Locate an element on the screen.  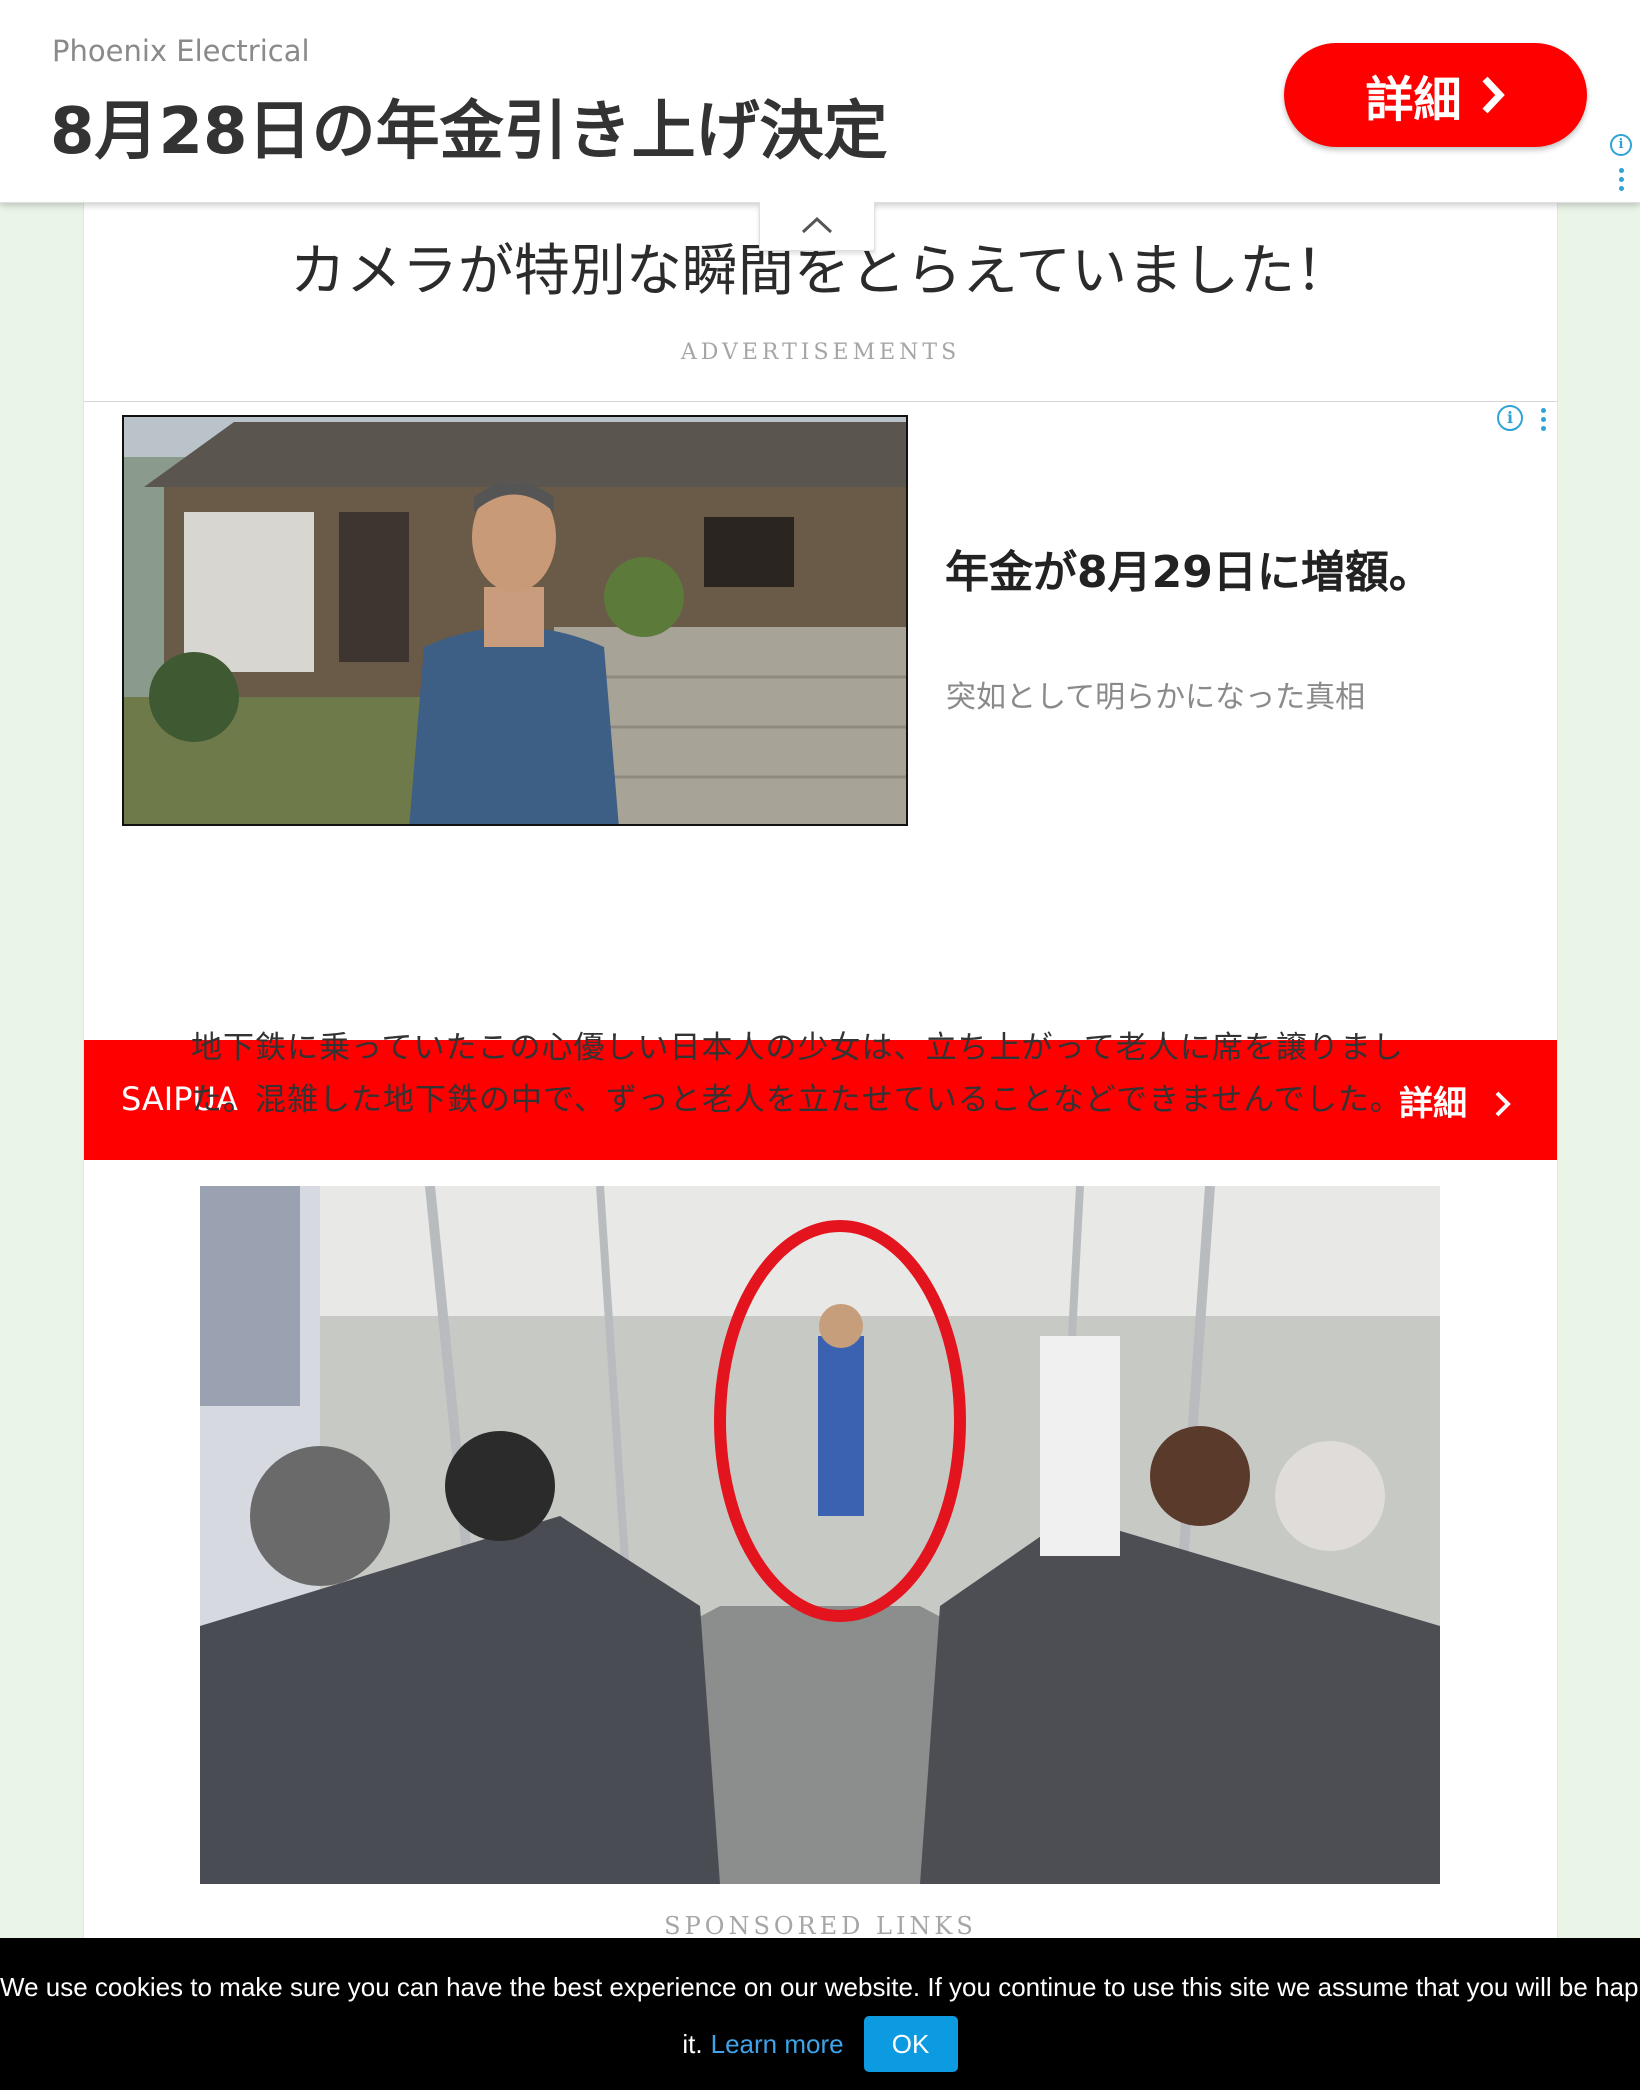
advertisements-label: ADVERTISEMENTS is located at coordinates (820, 352).